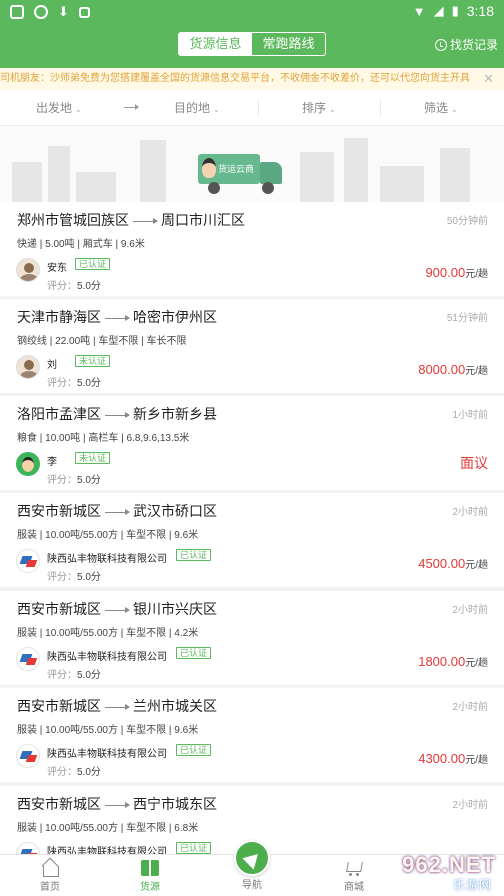  What do you see at coordinates (438, 10) in the screenshot?
I see `signal-icon: ◢` at bounding box center [438, 10].